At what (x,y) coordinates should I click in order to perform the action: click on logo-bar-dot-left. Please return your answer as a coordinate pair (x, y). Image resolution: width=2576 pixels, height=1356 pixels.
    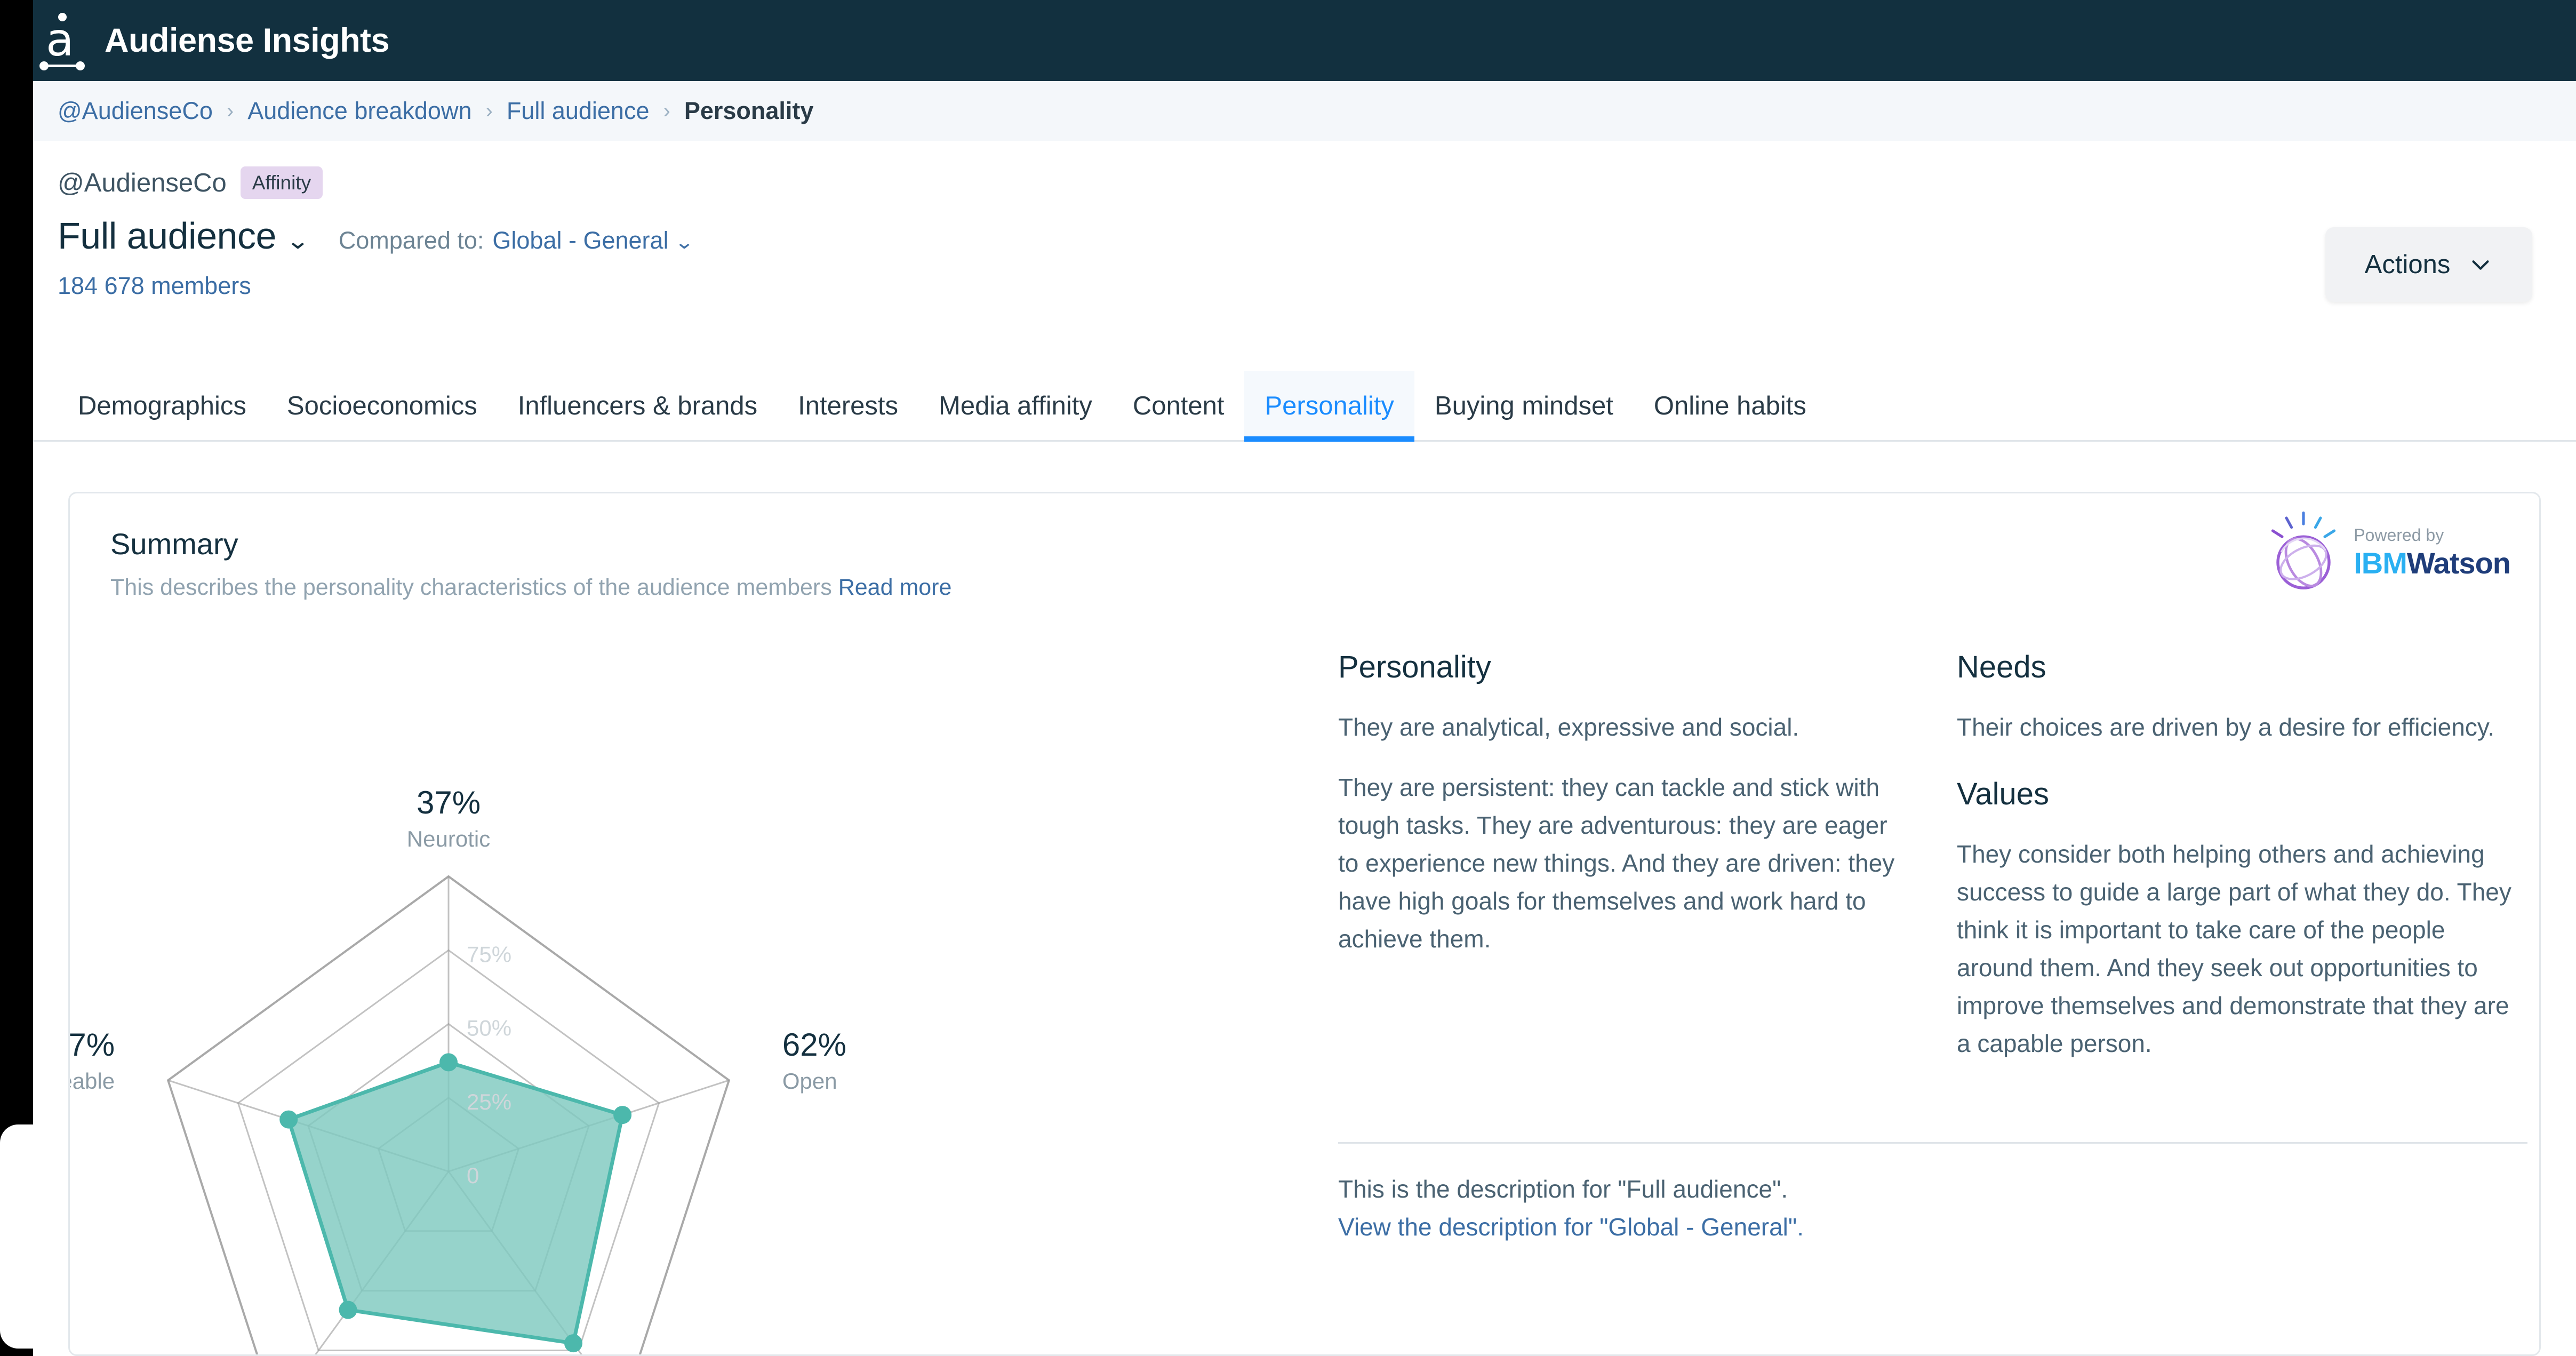
    Looking at the image, I should click on (44, 65).